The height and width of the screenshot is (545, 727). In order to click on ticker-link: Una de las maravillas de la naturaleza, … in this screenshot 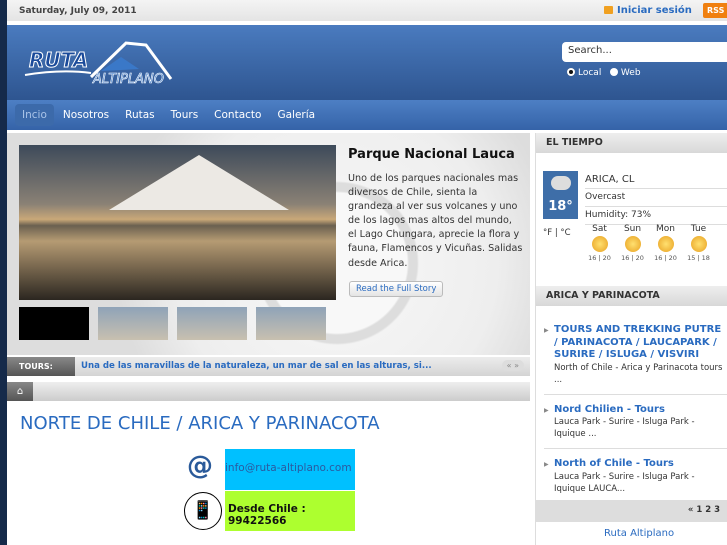, I will do `click(256, 366)`.